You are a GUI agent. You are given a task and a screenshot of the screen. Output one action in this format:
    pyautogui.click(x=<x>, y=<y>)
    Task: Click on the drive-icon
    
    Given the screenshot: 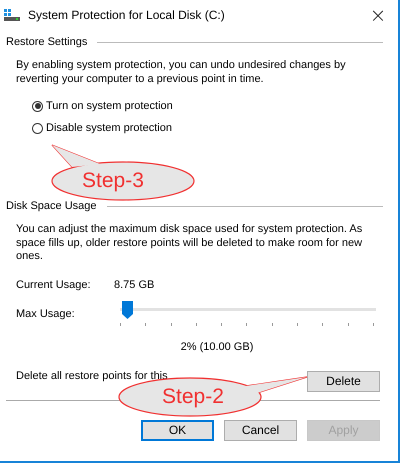 What is the action you would take?
    pyautogui.click(x=12, y=15)
    